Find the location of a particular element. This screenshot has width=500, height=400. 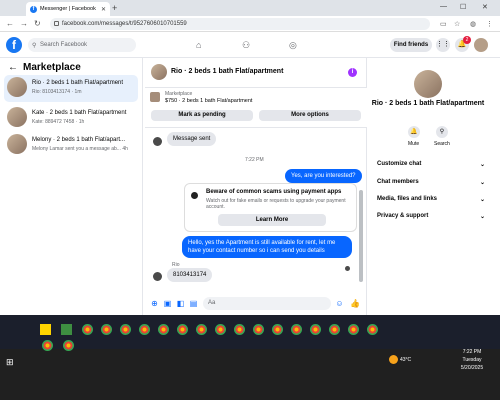

close-tab-icon: ✕ is located at coordinates (103, 9).